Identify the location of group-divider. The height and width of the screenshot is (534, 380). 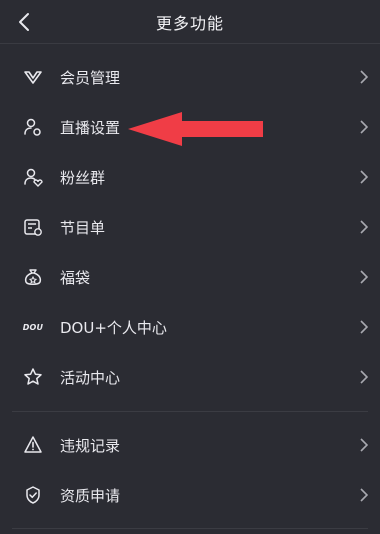
(190, 411).